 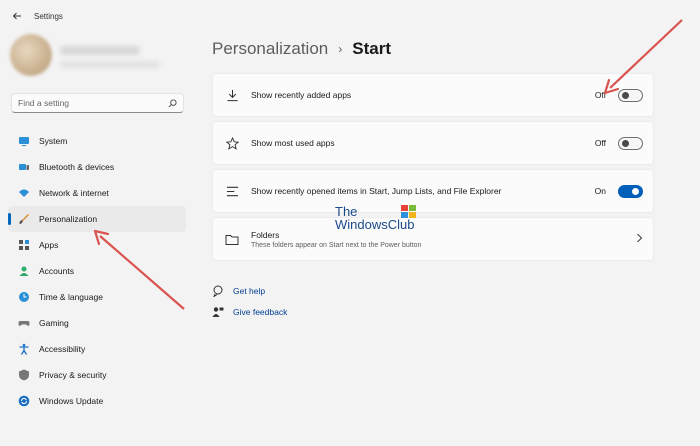 What do you see at coordinates (293, 143) in the screenshot?
I see `setting-label: Show most used apps` at bounding box center [293, 143].